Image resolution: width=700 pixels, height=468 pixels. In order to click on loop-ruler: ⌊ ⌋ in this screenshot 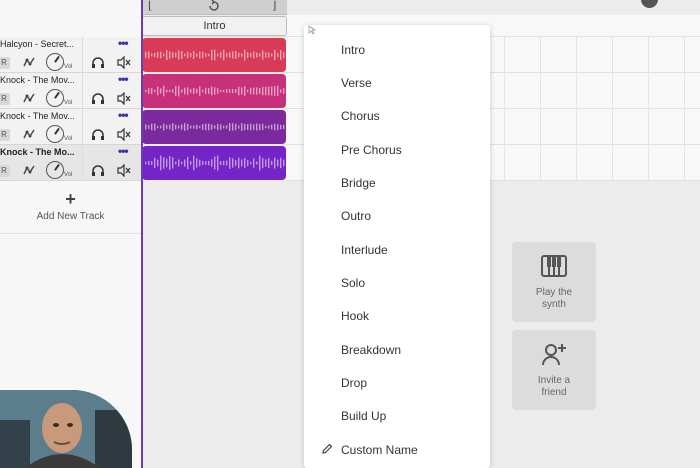, I will do `click(214, 7)`.